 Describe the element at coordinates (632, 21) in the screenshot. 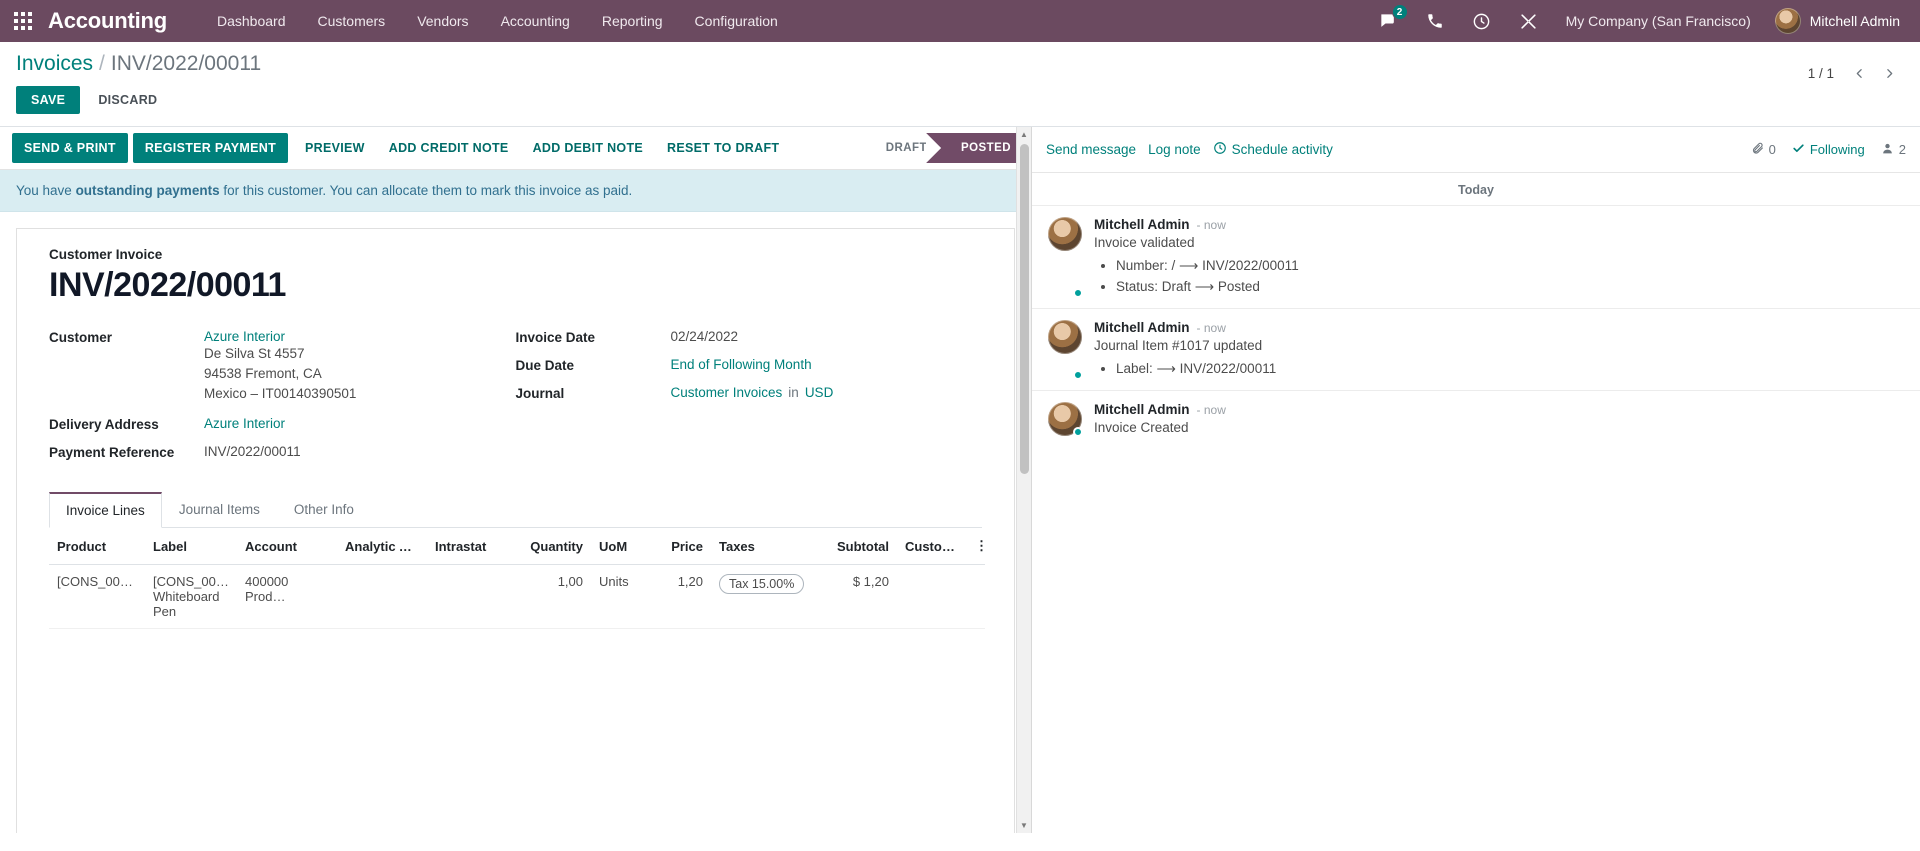

I see `menu-item-reporting: Reporting` at that location.